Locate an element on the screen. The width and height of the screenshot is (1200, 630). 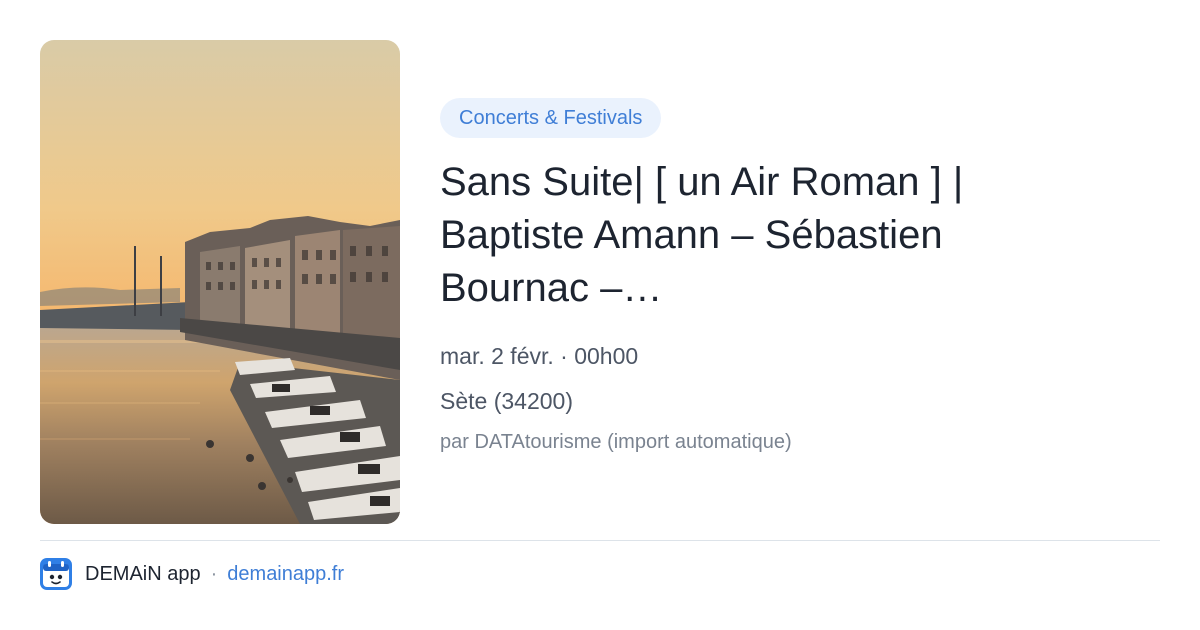
footer-divider is located at coordinates (600, 540).